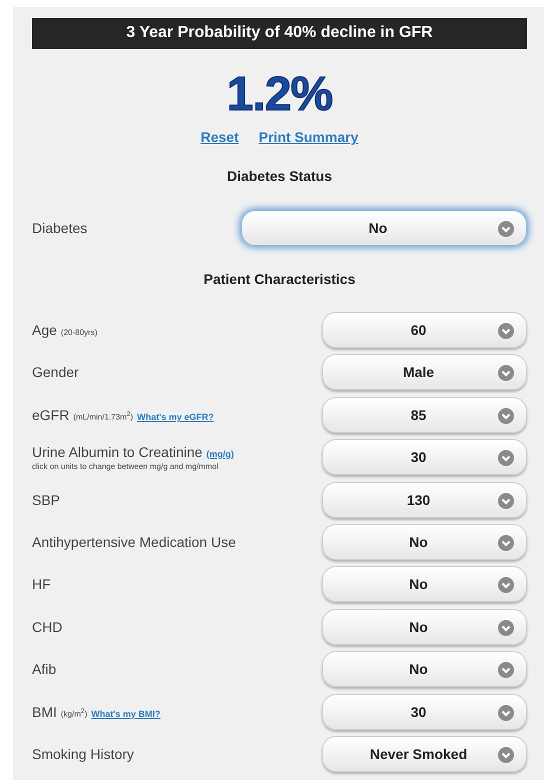 The height and width of the screenshot is (784, 544). Describe the element at coordinates (280, 95) in the screenshot. I see `probability-result: 1.2%` at that location.